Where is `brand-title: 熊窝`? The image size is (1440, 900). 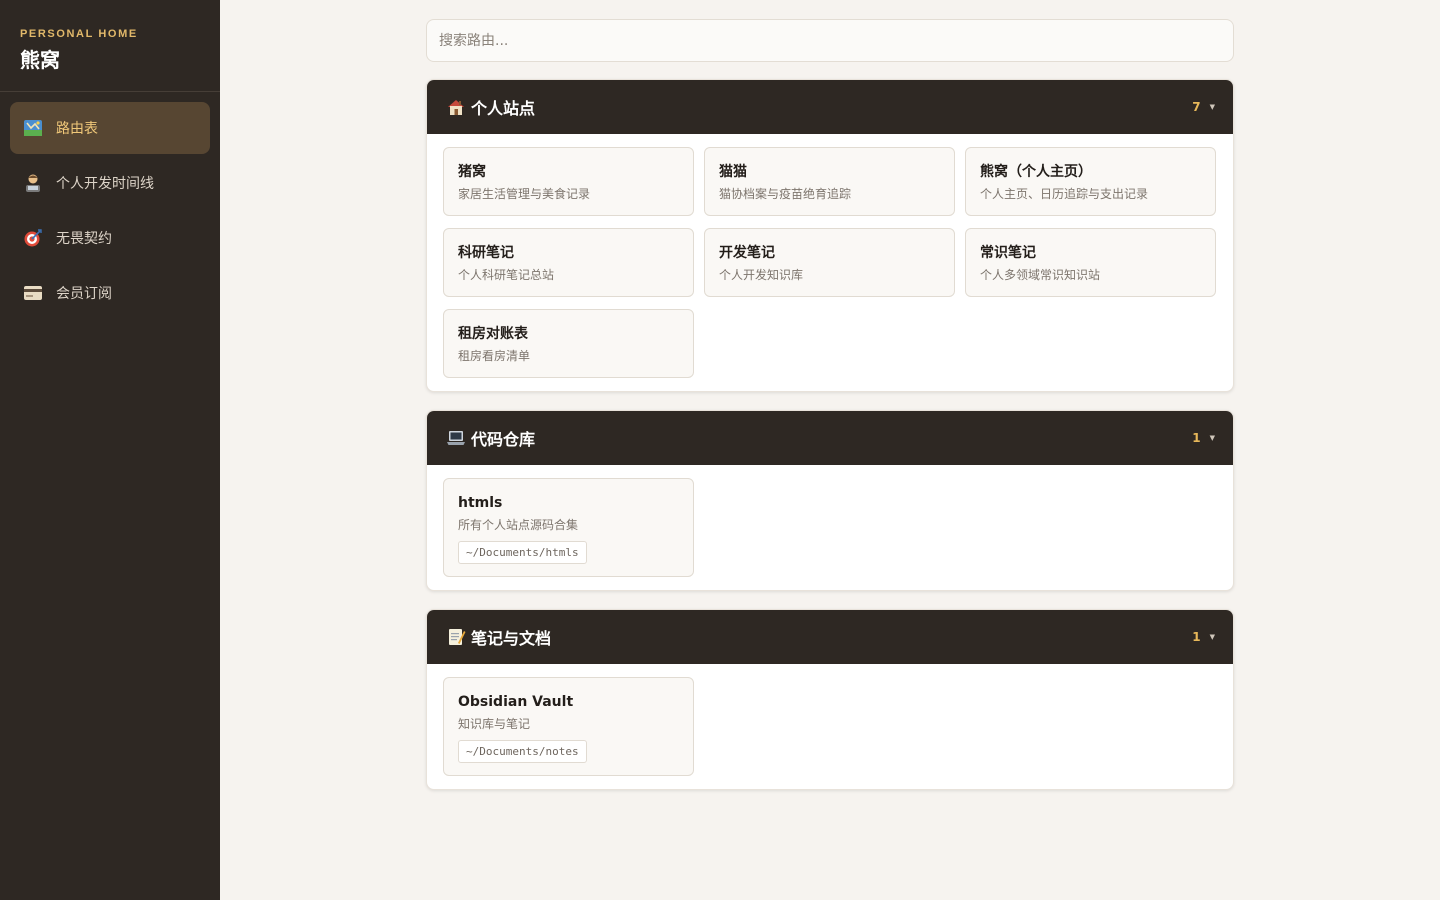 brand-title: 熊窝 is located at coordinates (40, 60).